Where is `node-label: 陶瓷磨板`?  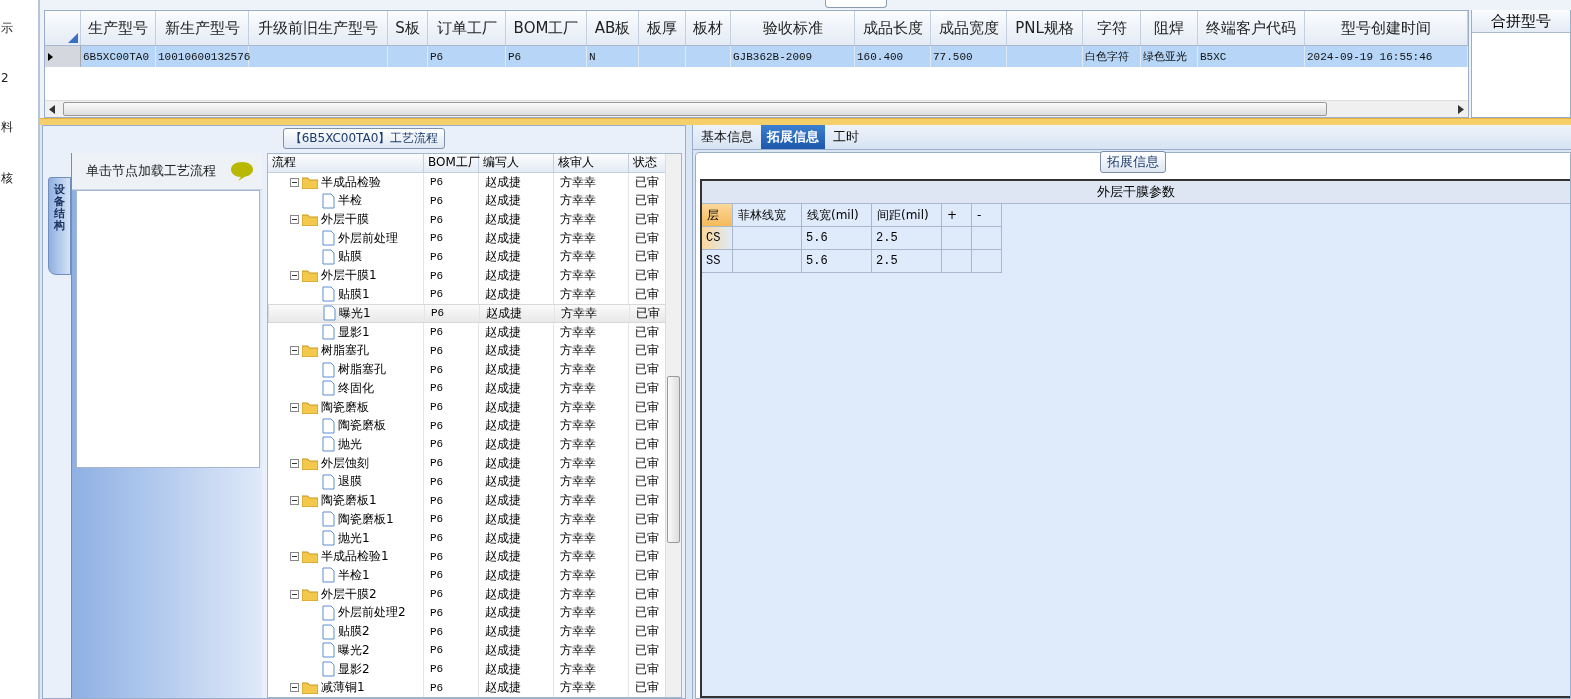 node-label: 陶瓷磨板 is located at coordinates (362, 426).